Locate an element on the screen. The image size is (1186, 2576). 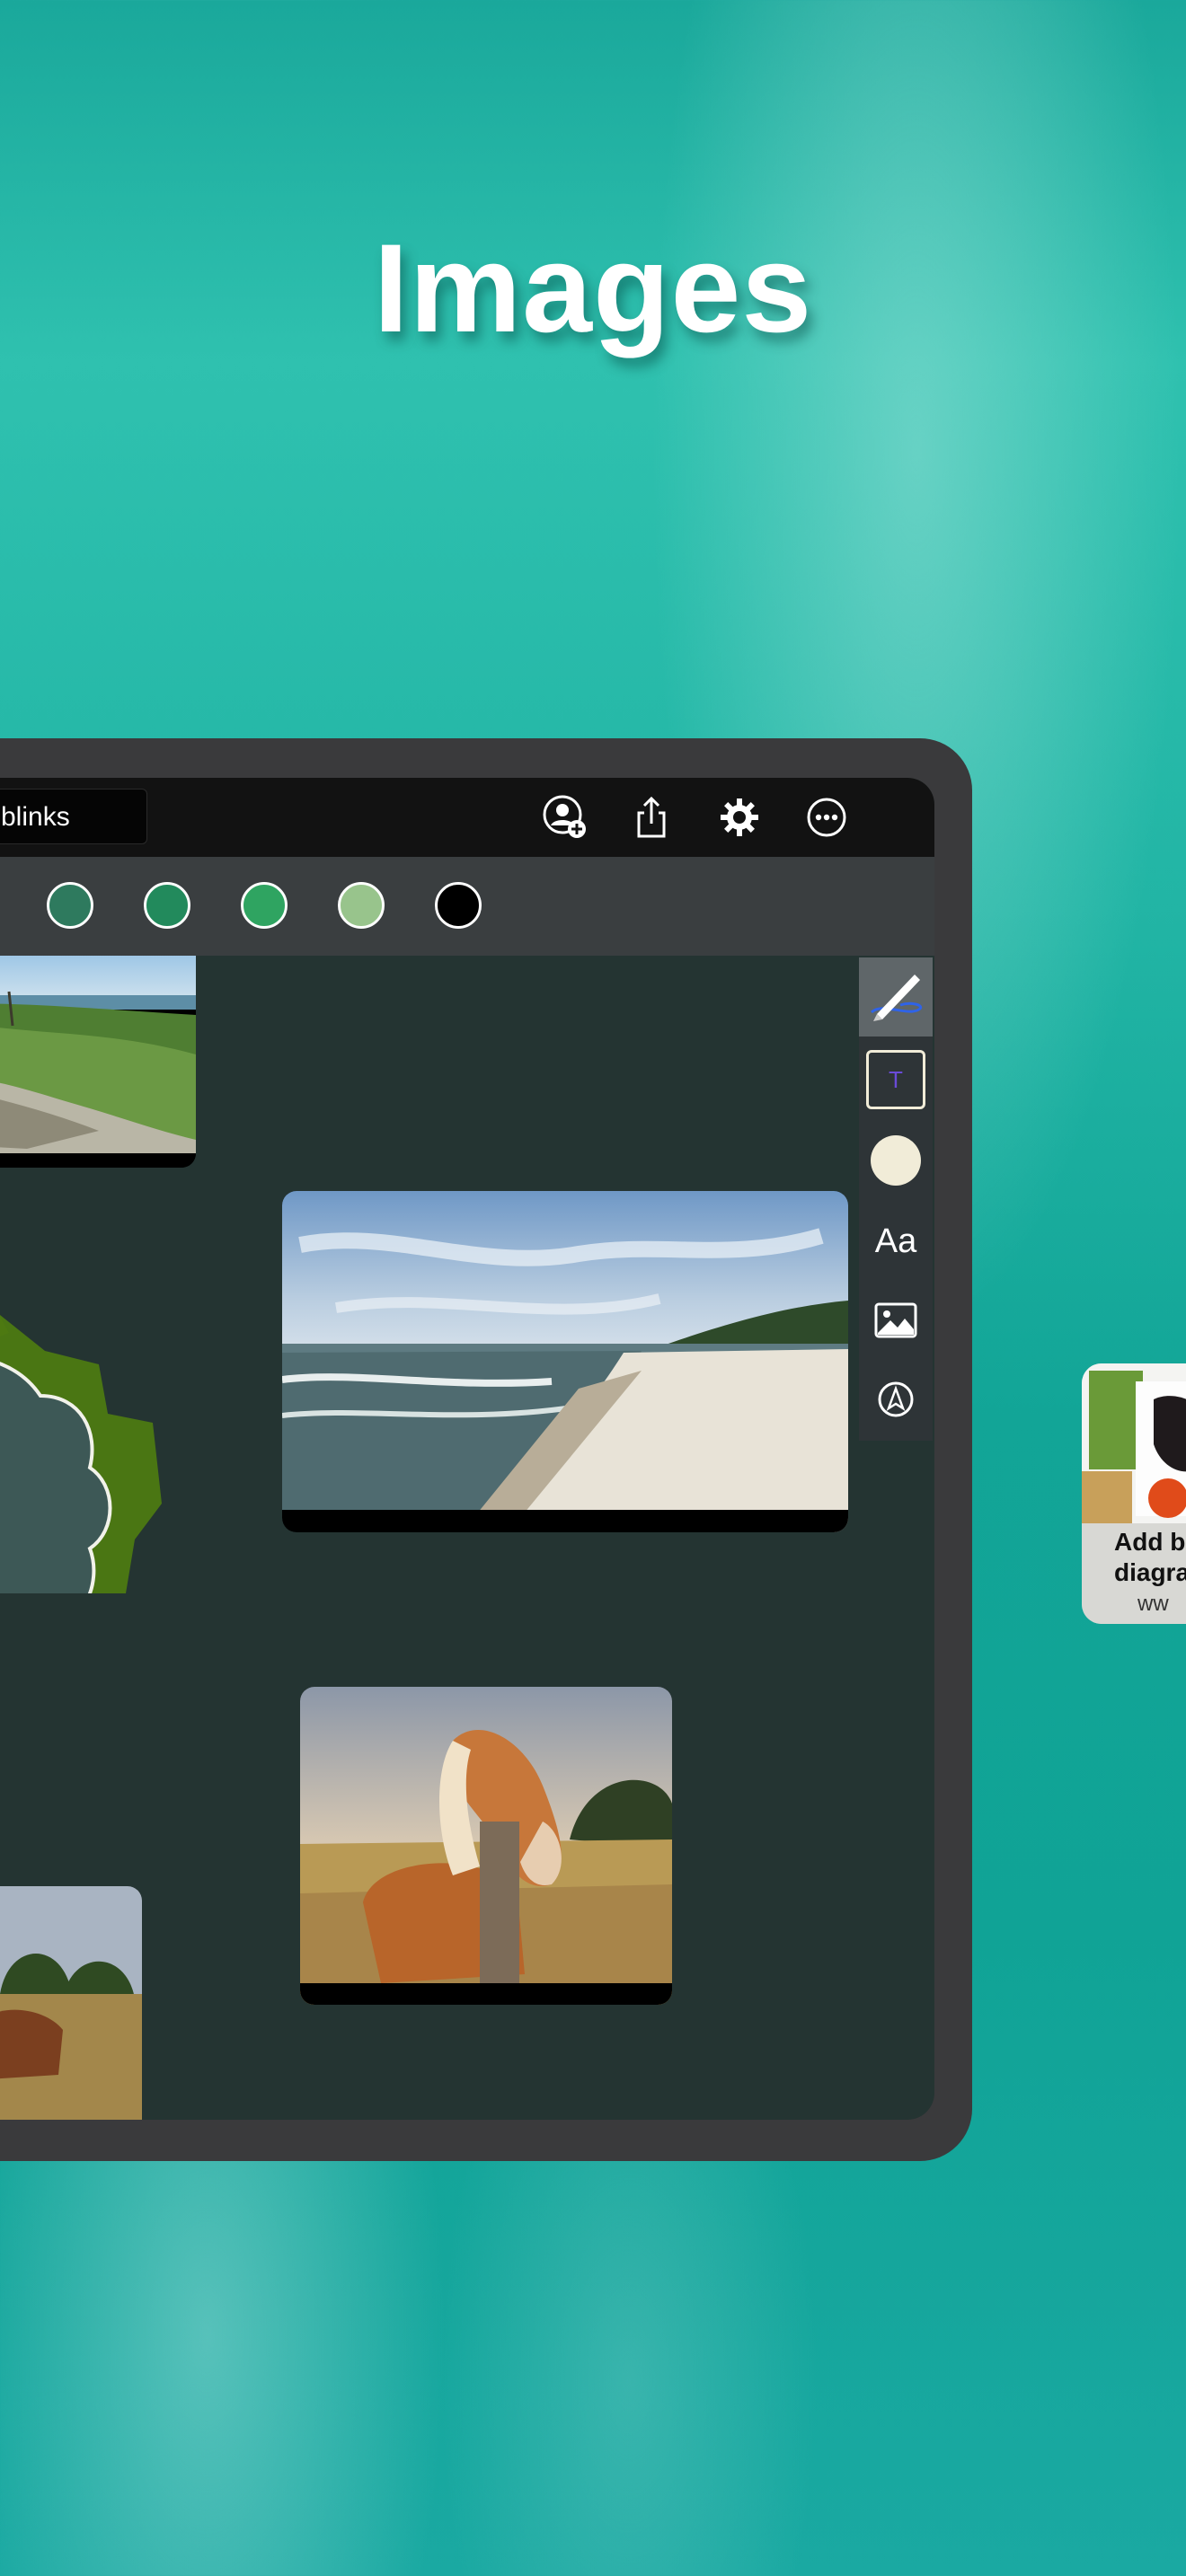
text-box-tool: T is located at coordinates (896, 1079).